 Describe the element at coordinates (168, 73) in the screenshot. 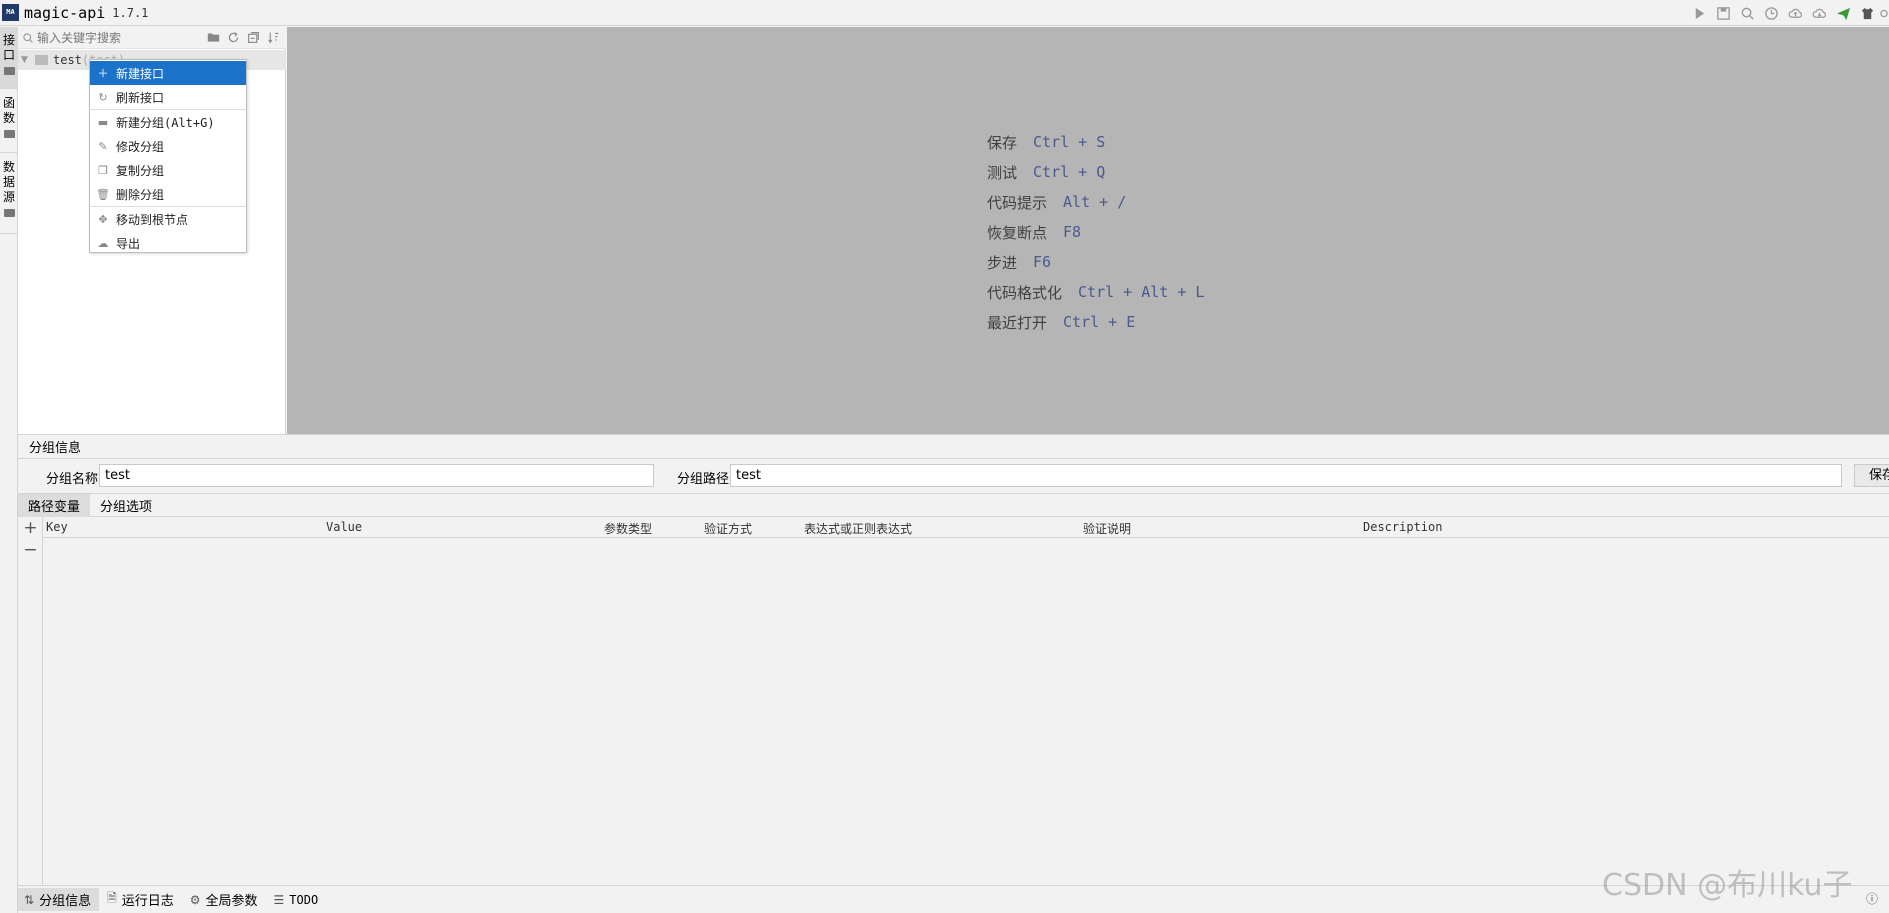

I see `menu-item-new-api: ＋ 新建接口` at that location.